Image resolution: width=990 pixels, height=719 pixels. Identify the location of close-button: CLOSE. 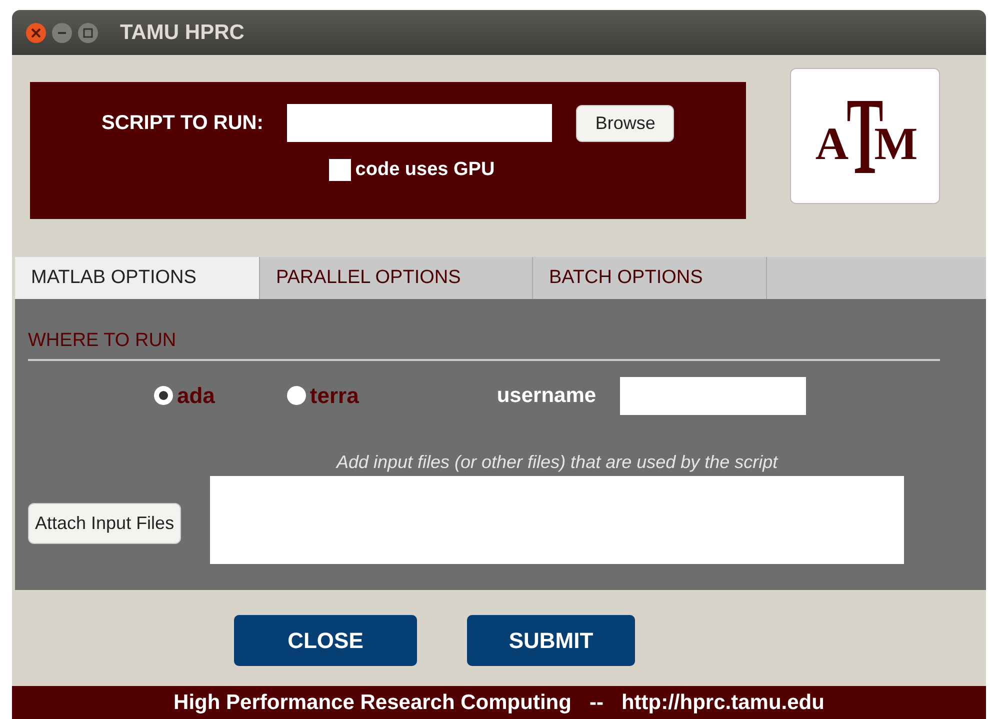
(325, 640).